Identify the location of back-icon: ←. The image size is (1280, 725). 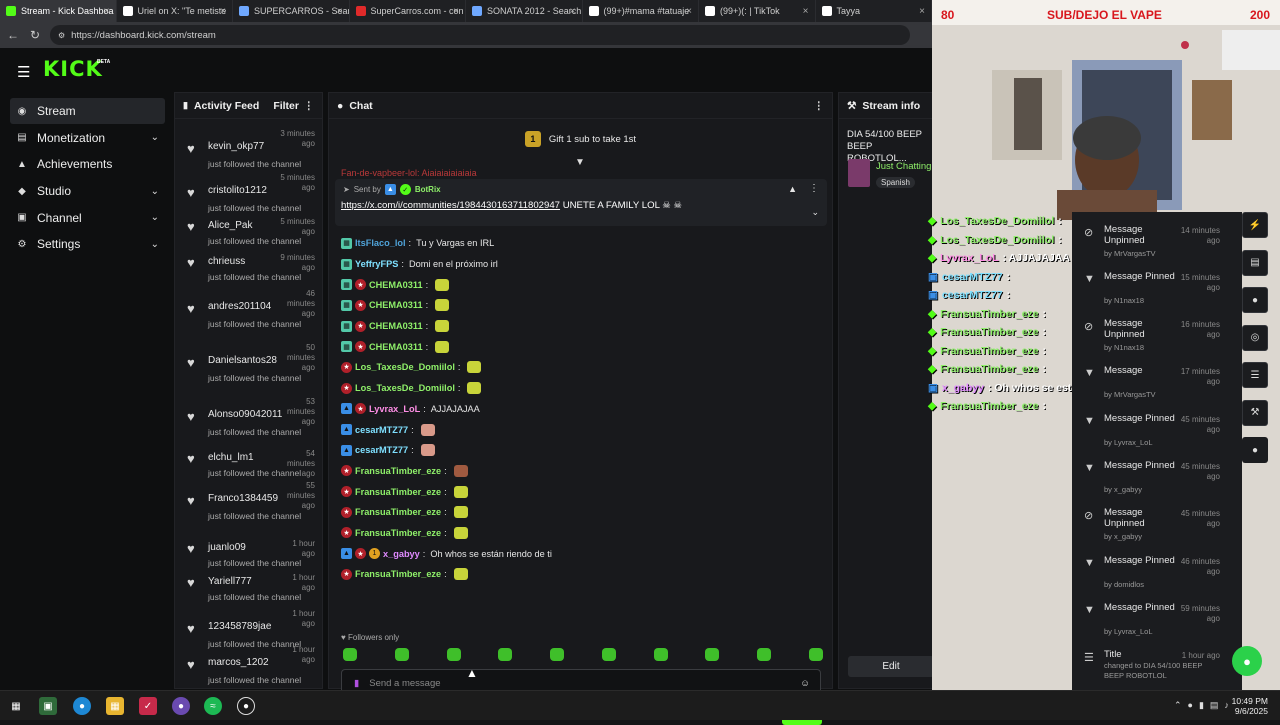
(13, 35).